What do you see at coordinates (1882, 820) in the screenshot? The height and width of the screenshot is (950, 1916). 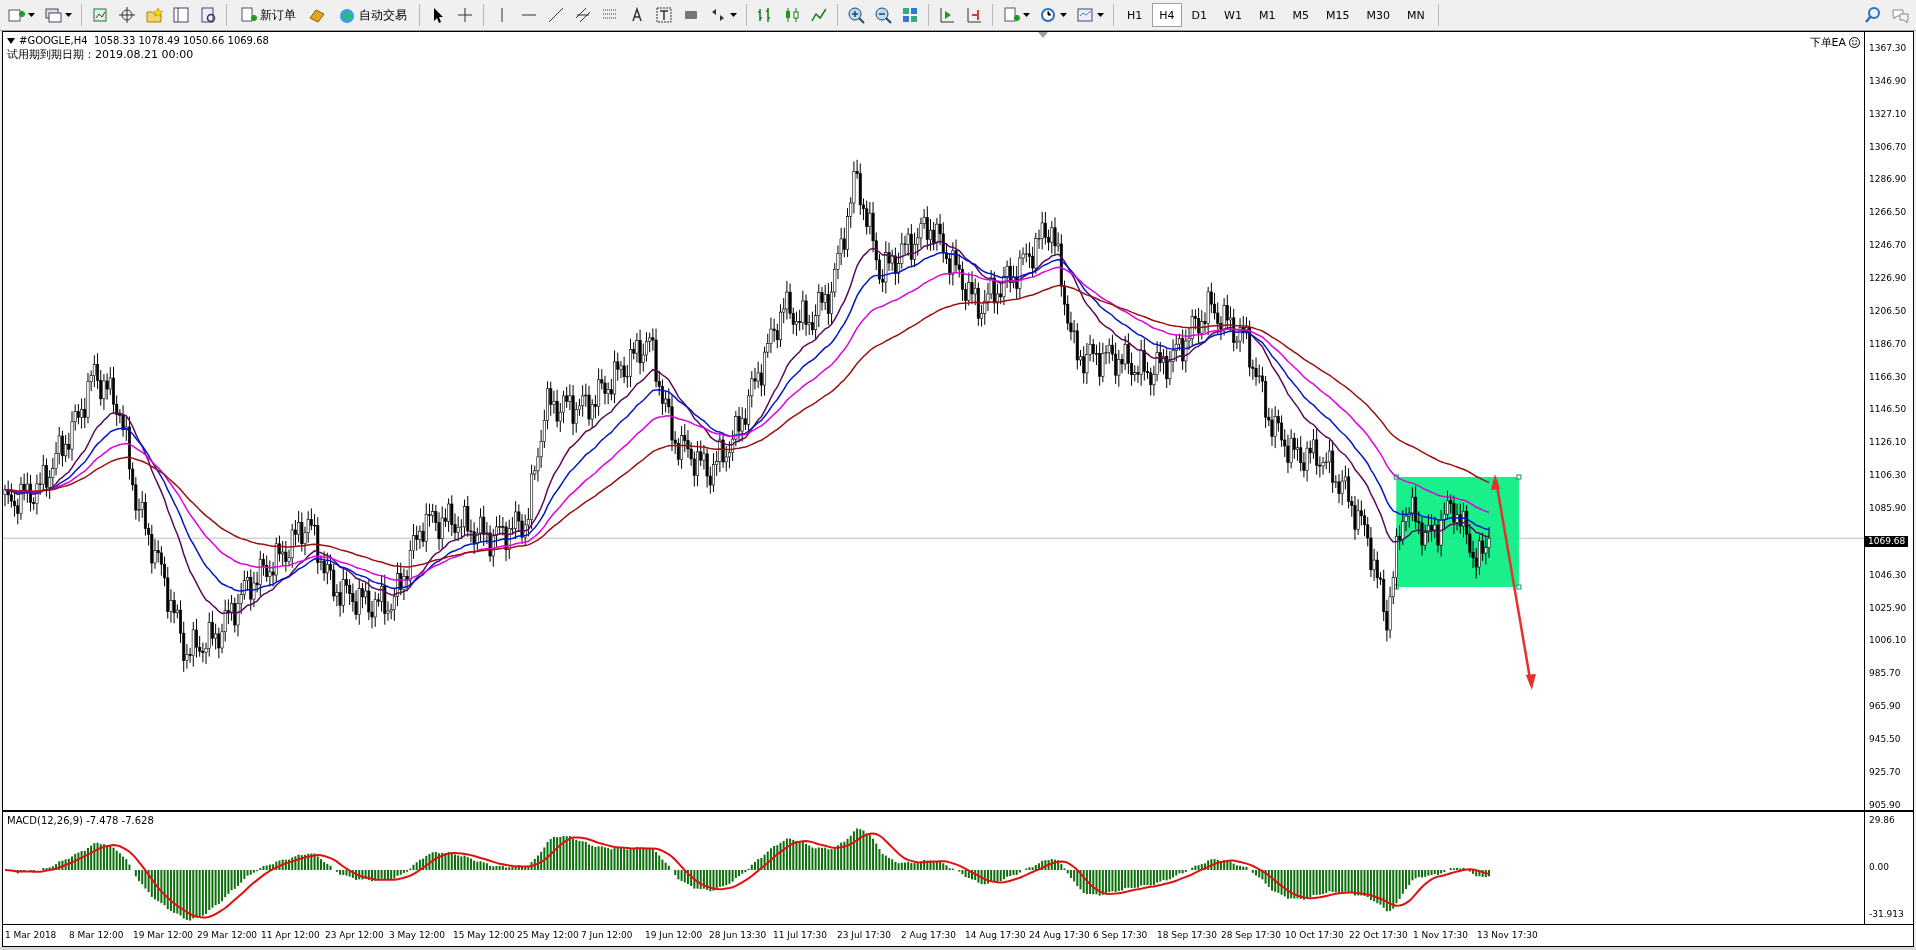 I see `axis-label: 29.86` at bounding box center [1882, 820].